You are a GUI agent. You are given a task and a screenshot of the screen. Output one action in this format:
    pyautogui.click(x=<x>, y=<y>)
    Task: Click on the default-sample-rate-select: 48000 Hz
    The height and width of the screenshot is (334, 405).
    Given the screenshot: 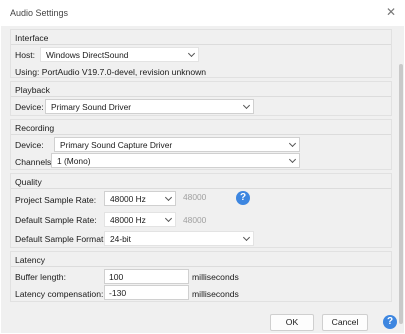 What is the action you would take?
    pyautogui.click(x=140, y=219)
    